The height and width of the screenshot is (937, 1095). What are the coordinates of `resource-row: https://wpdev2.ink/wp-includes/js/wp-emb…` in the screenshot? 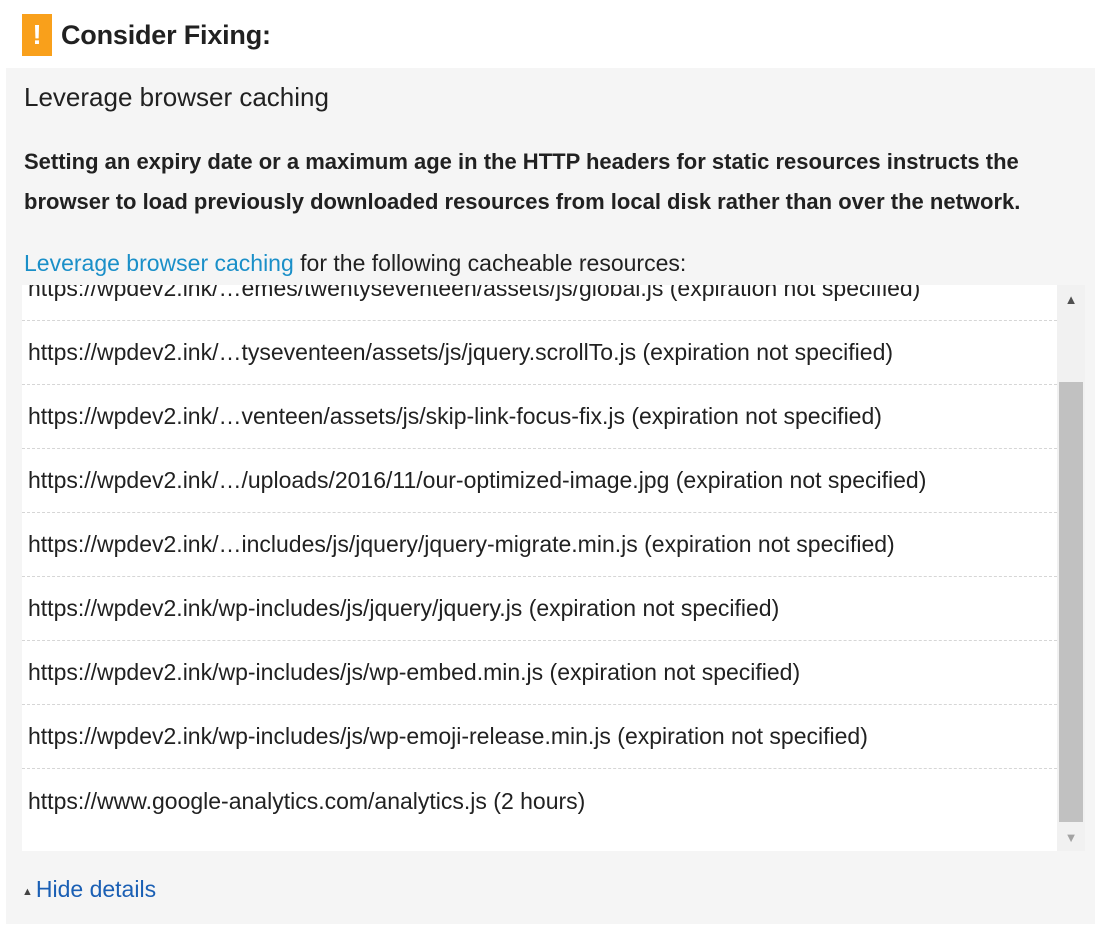 It's located at (539, 673).